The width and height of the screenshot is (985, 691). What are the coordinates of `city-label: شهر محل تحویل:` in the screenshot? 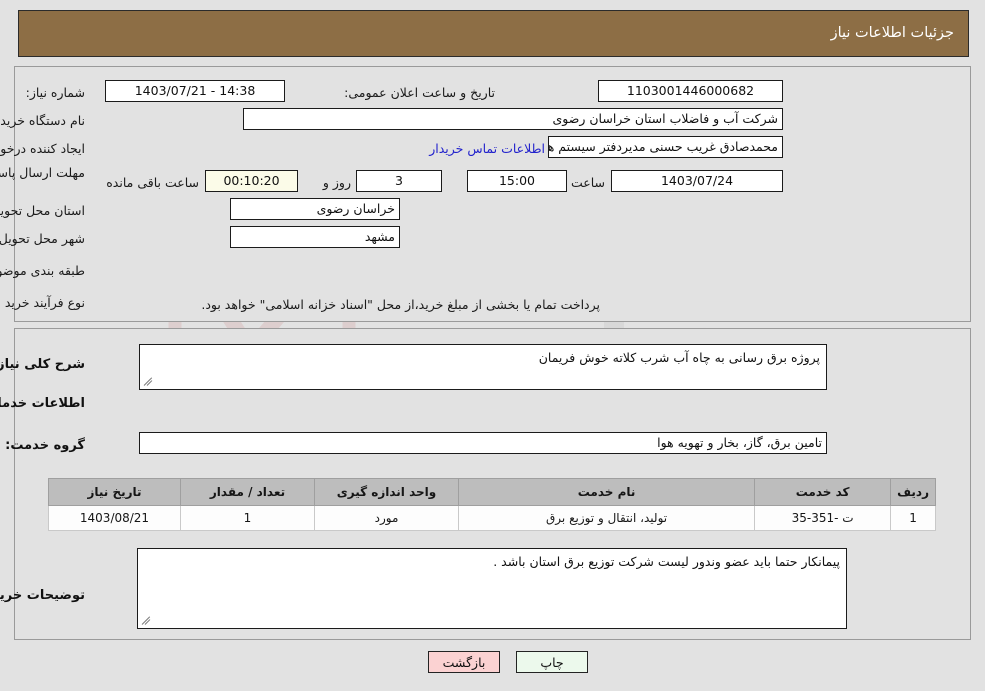 It's located at (42, 238).